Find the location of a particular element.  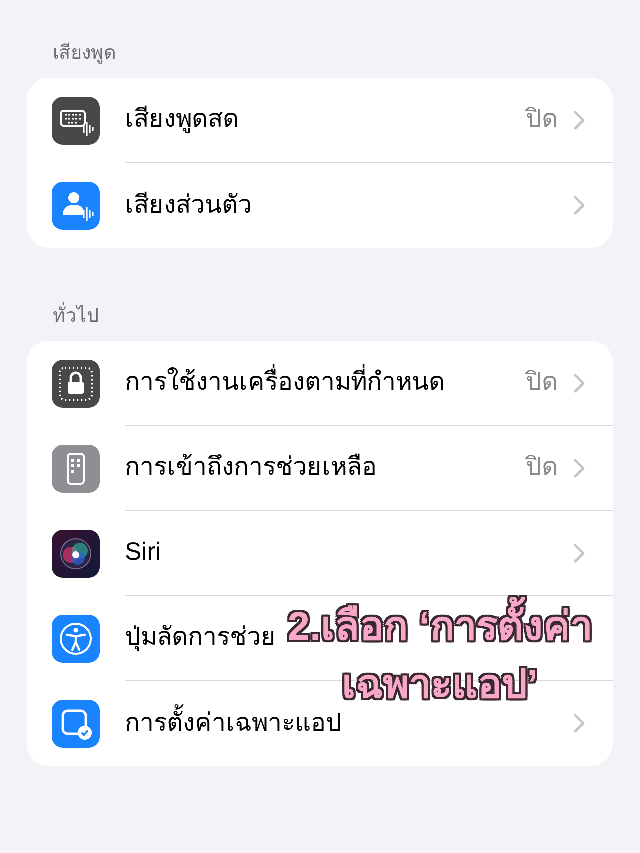

row-label: การตั้งค่าเฉพาะแอป is located at coordinates (233, 723).